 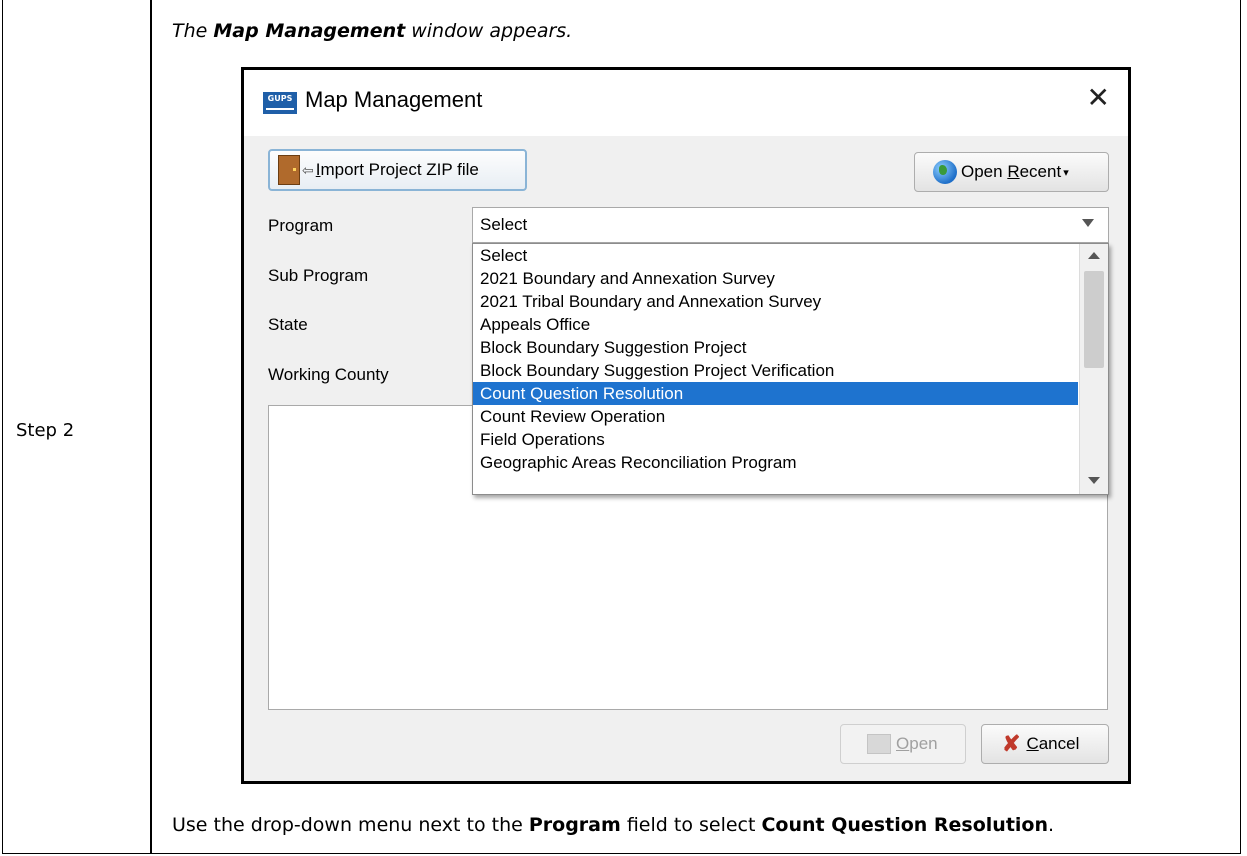 I want to click on sub-program-label: Sub Program, so click(x=318, y=275).